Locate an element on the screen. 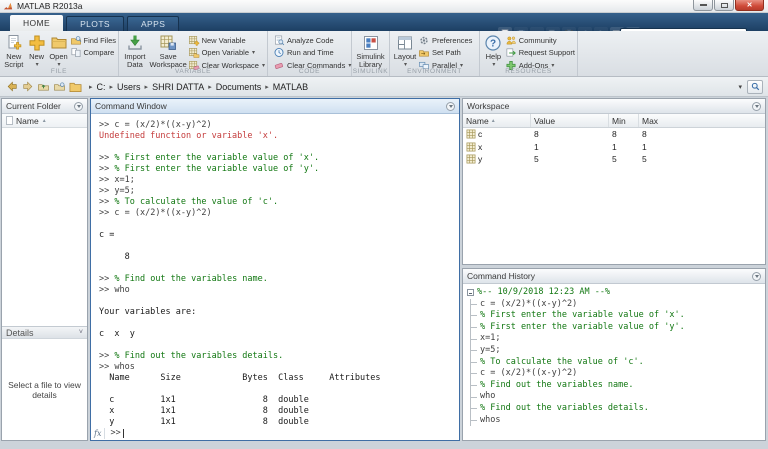 The image size is (768, 449). find-files-label: Find Files is located at coordinates (100, 40).